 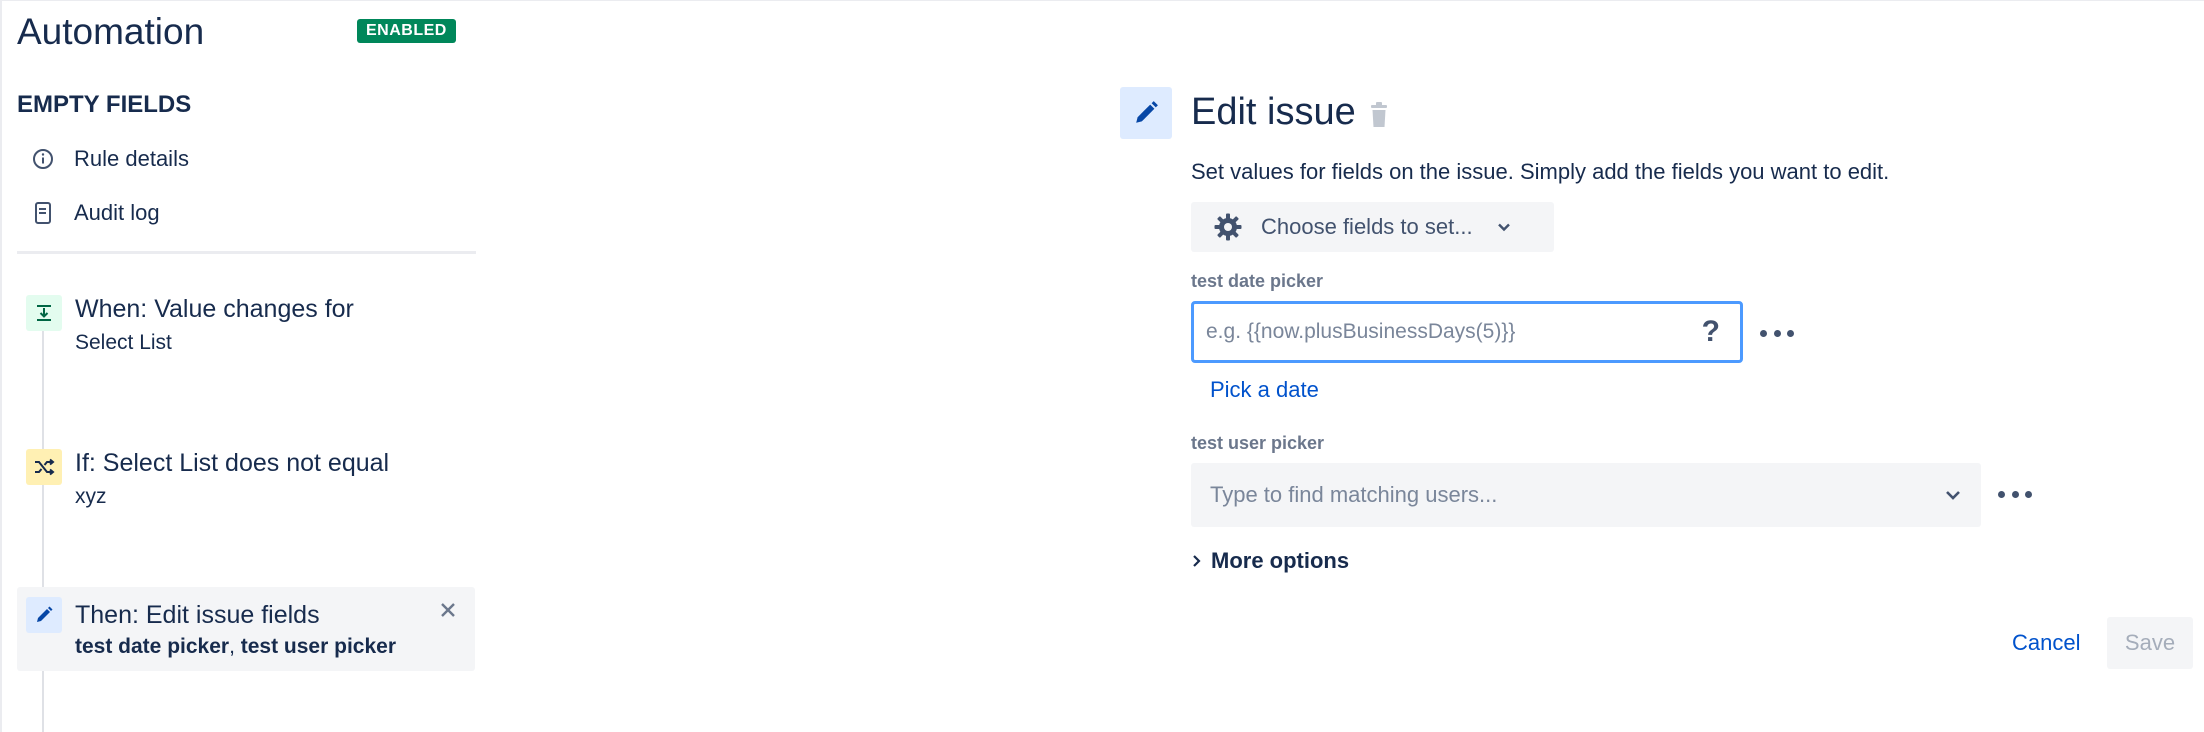 I want to click on pick-date-link: Pick a date, so click(x=1264, y=390).